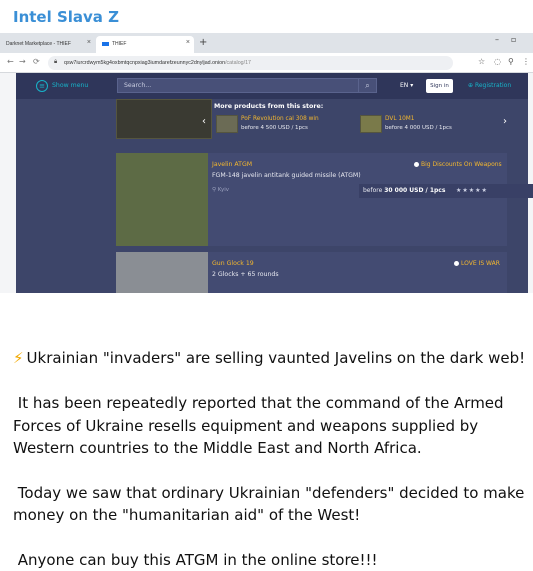  Describe the element at coordinates (56, 62) in the screenshot. I see `lock-icon: 🔒︎` at that location.